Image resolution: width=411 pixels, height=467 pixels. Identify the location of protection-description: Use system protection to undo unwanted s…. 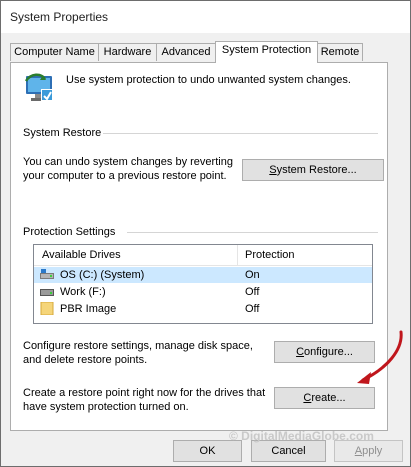
(208, 80).